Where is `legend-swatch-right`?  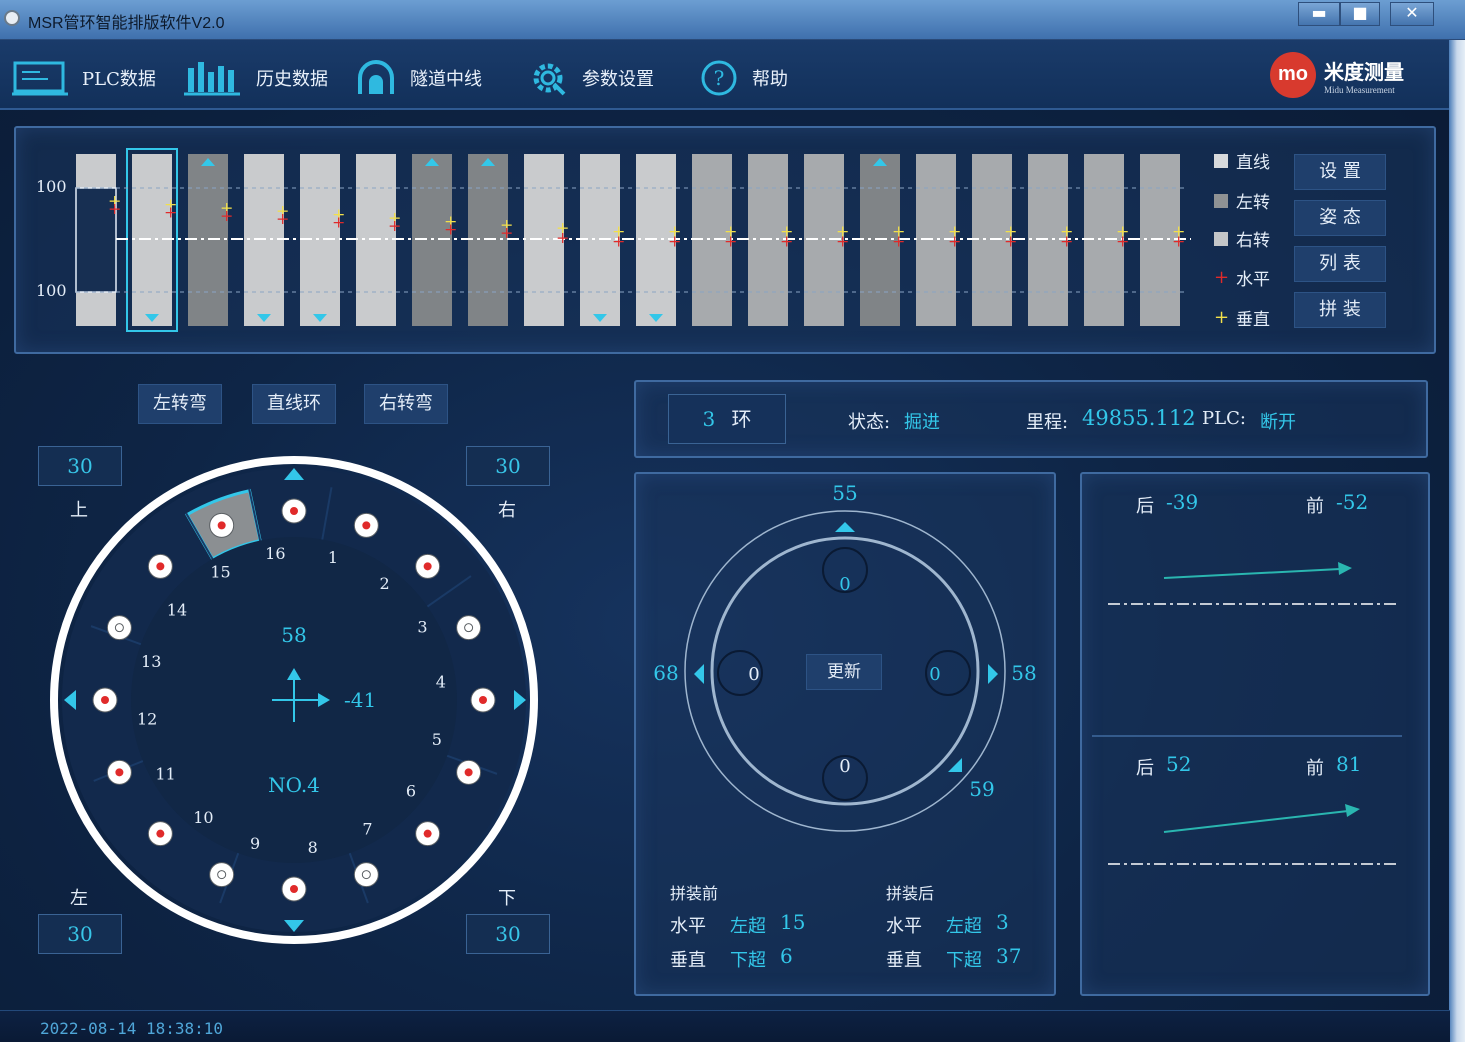
legend-swatch-right is located at coordinates (1221, 238).